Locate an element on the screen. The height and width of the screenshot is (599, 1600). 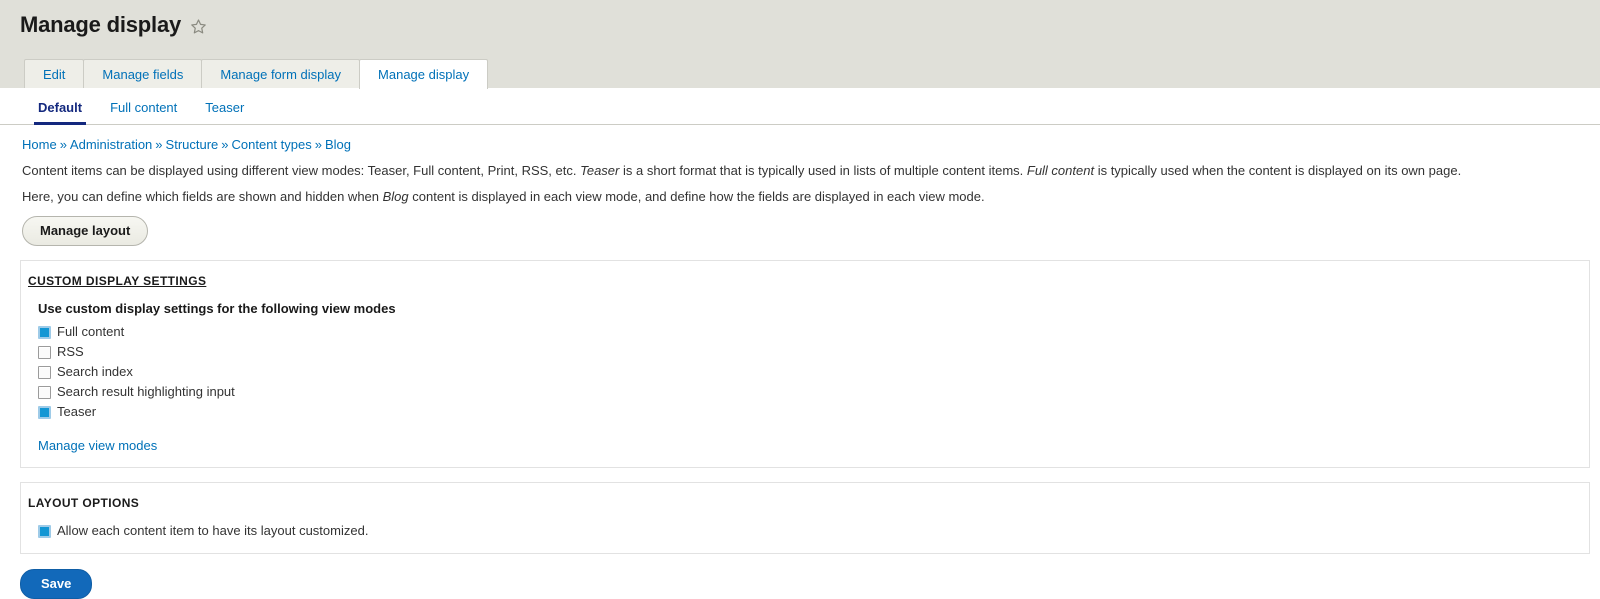
checkbox-row-search-result-highlighting-input: Search result highlighting input is located at coordinates (813, 392).